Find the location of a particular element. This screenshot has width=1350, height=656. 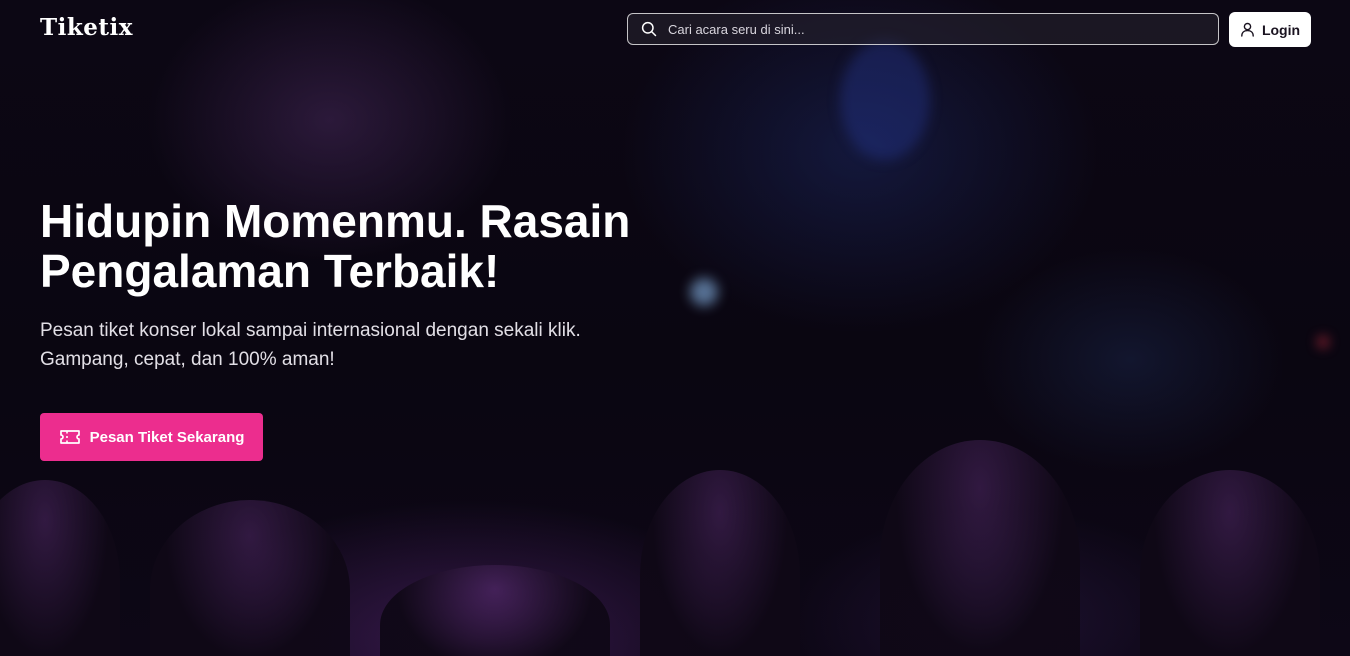

top-navbar: Tiketix Login is located at coordinates (675, 30).